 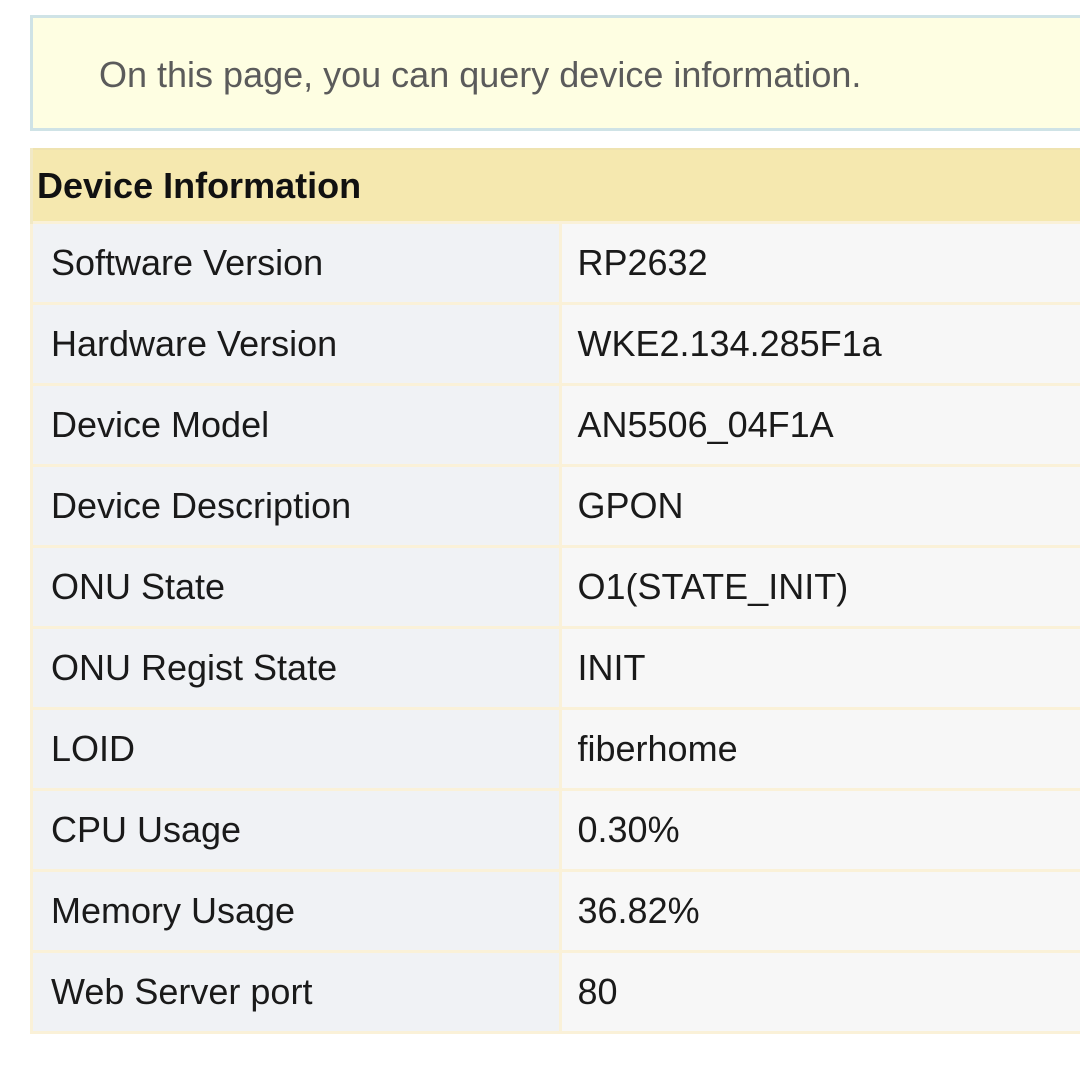 I want to click on table-row: LOID fiberhome, so click(x=555, y=749).